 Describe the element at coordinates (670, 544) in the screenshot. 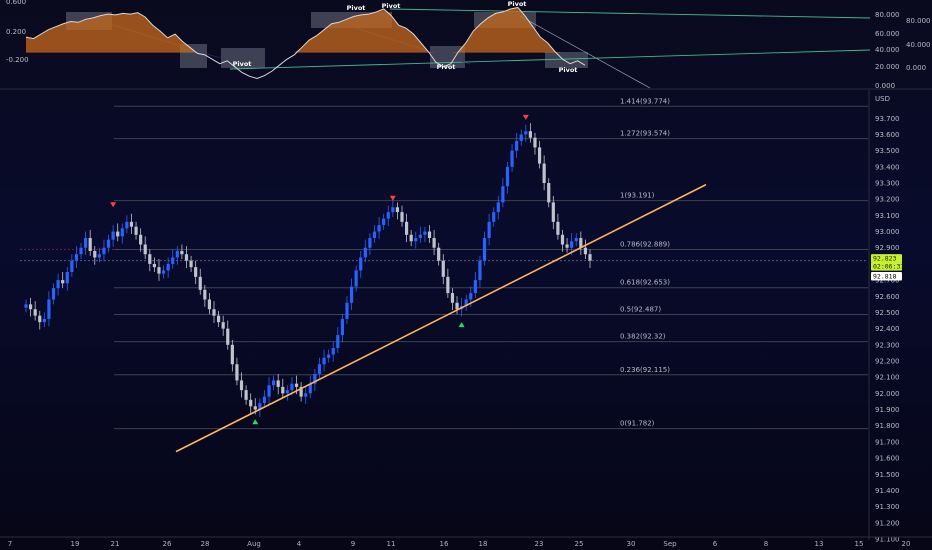

I see `time-tick: Sep` at that location.